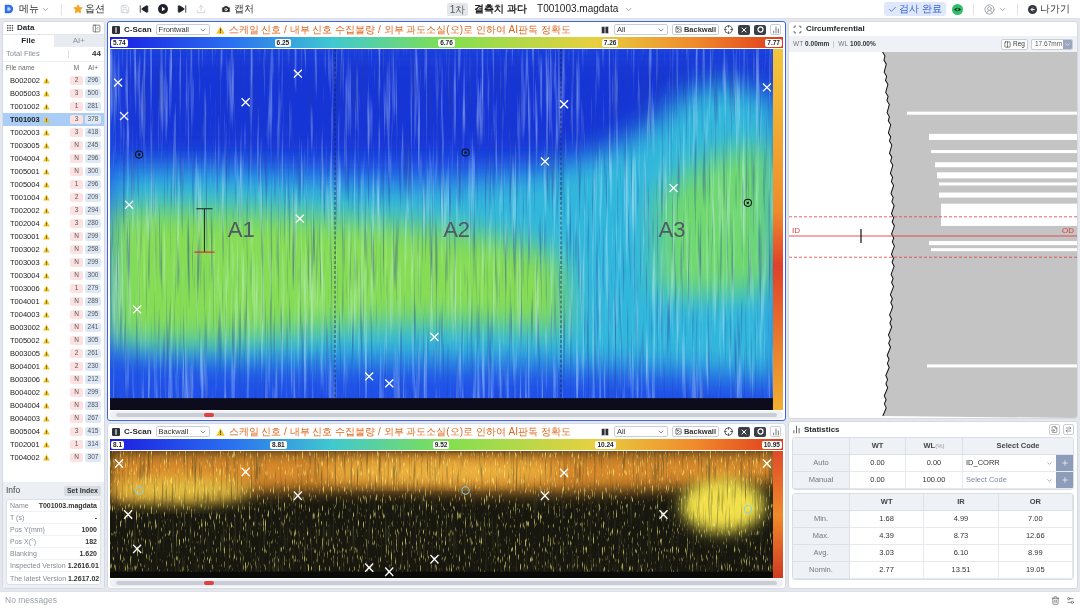  I want to click on star-icon, so click(78, 9).